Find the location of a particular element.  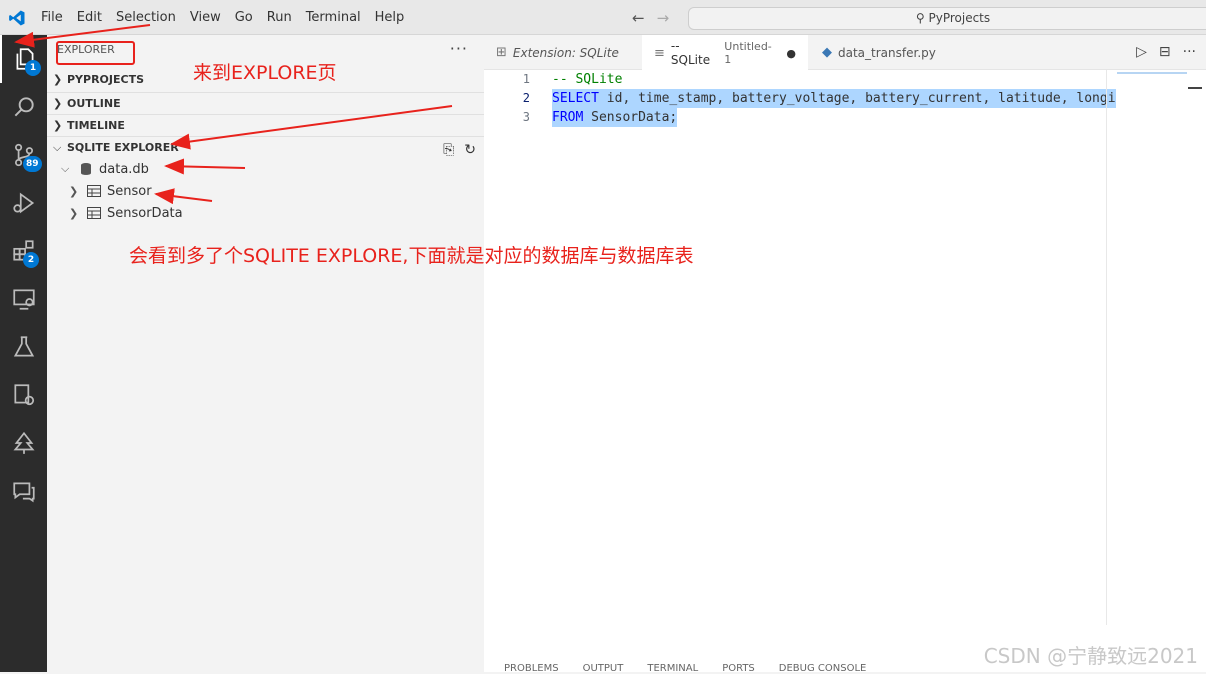

gear-document-icon is located at coordinates (23, 395).